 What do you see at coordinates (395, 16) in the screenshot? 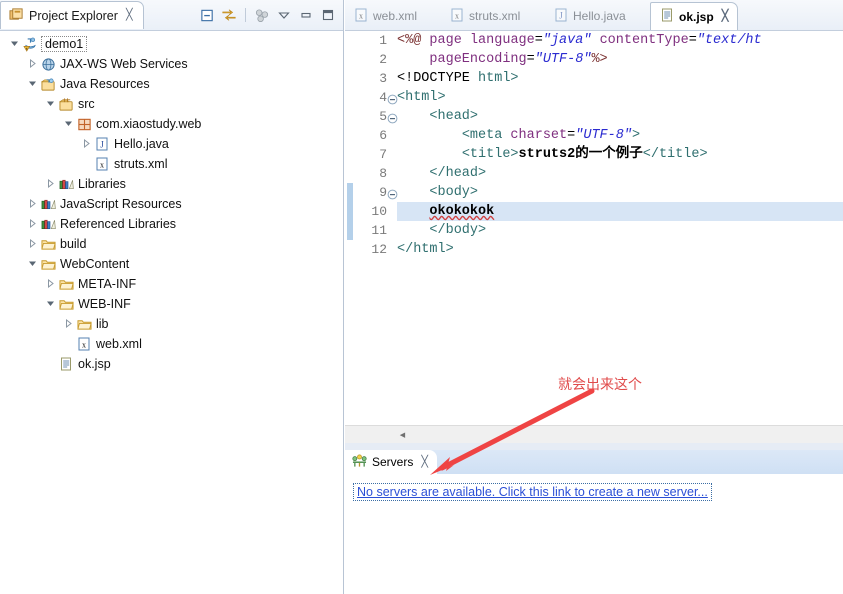
I see `editor-tab-label: web.xml` at bounding box center [395, 16].